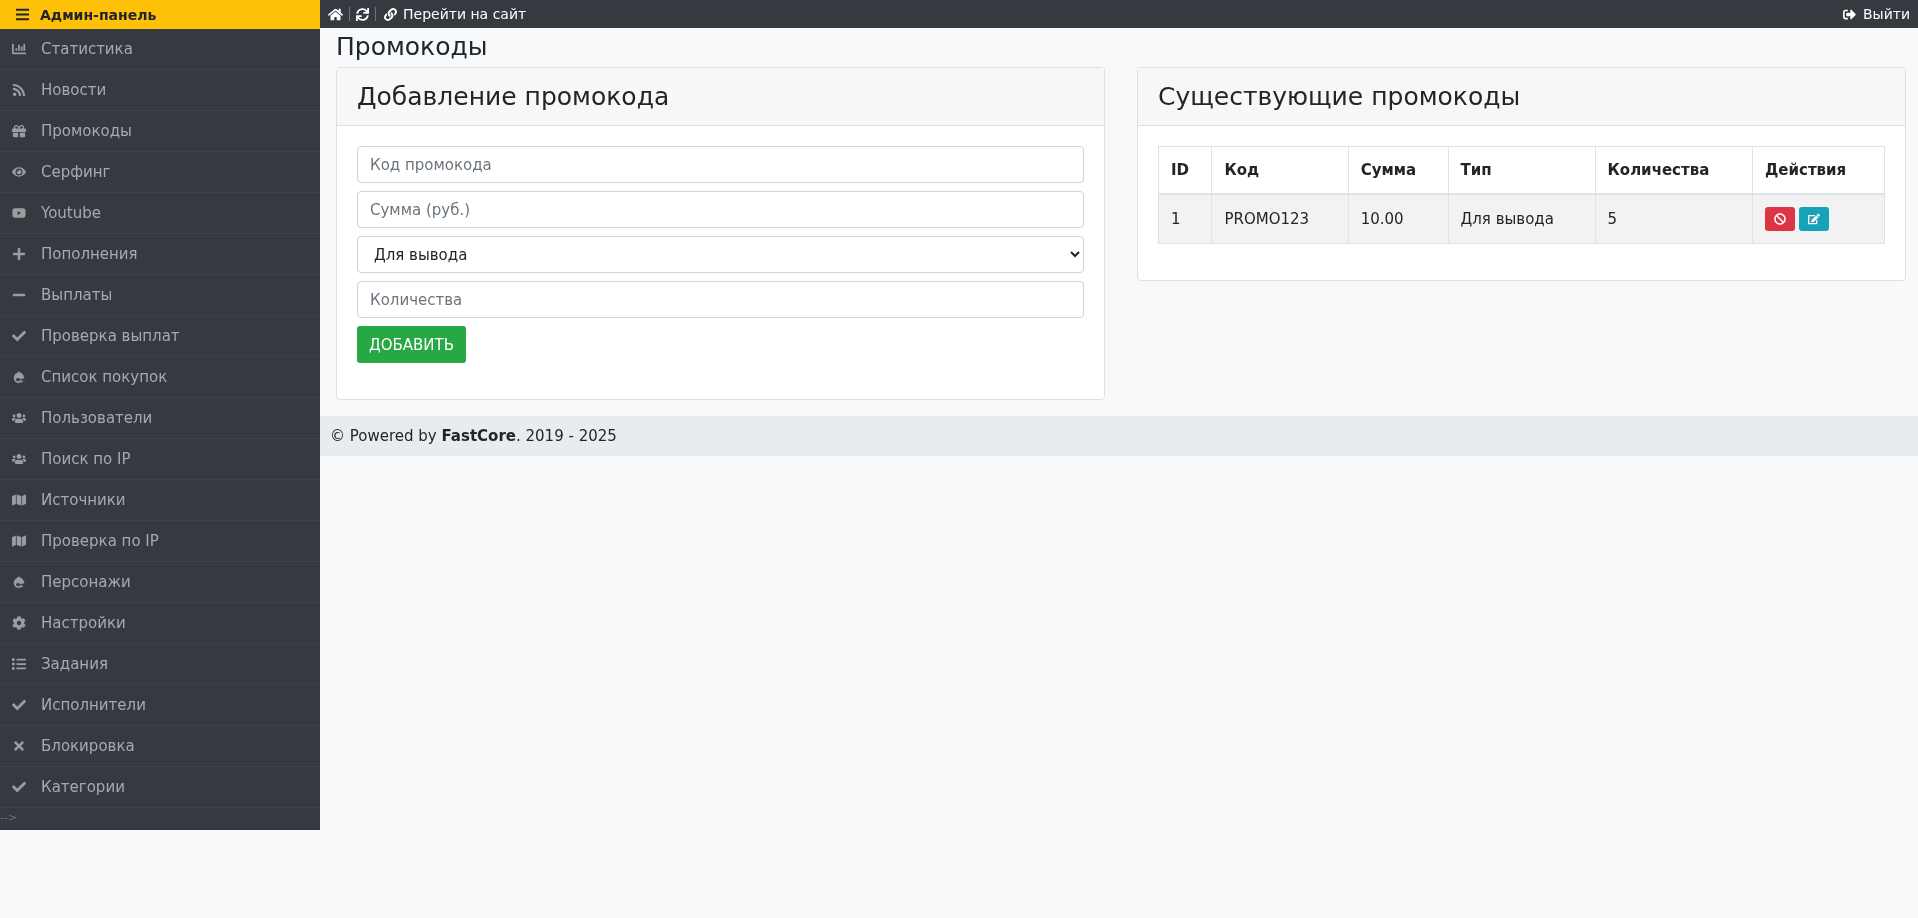 The height and width of the screenshot is (918, 1918). What do you see at coordinates (160, 336) in the screenshot?
I see `sidebar-item: Проверка выплат` at bounding box center [160, 336].